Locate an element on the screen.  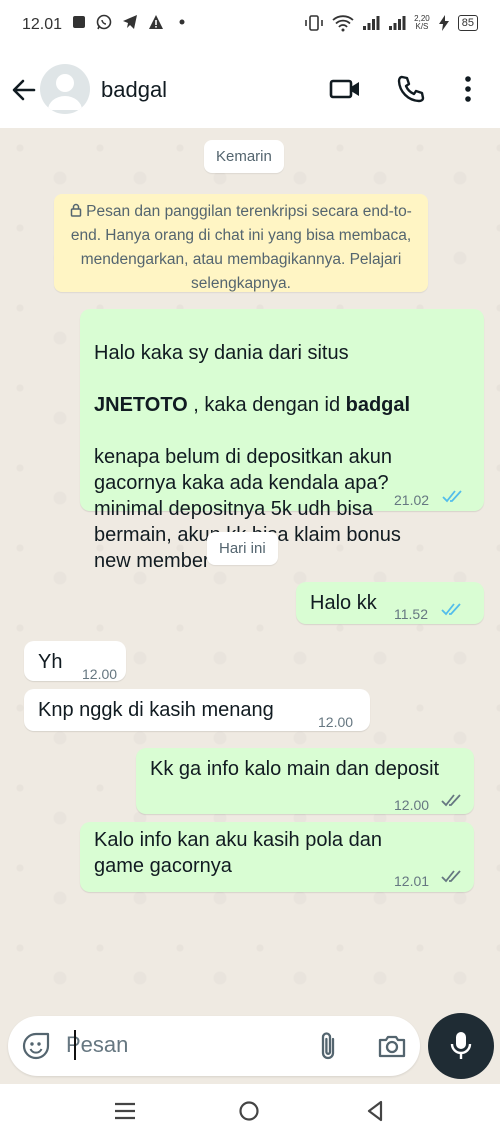
whatsapp-icon is located at coordinates (104, 22).